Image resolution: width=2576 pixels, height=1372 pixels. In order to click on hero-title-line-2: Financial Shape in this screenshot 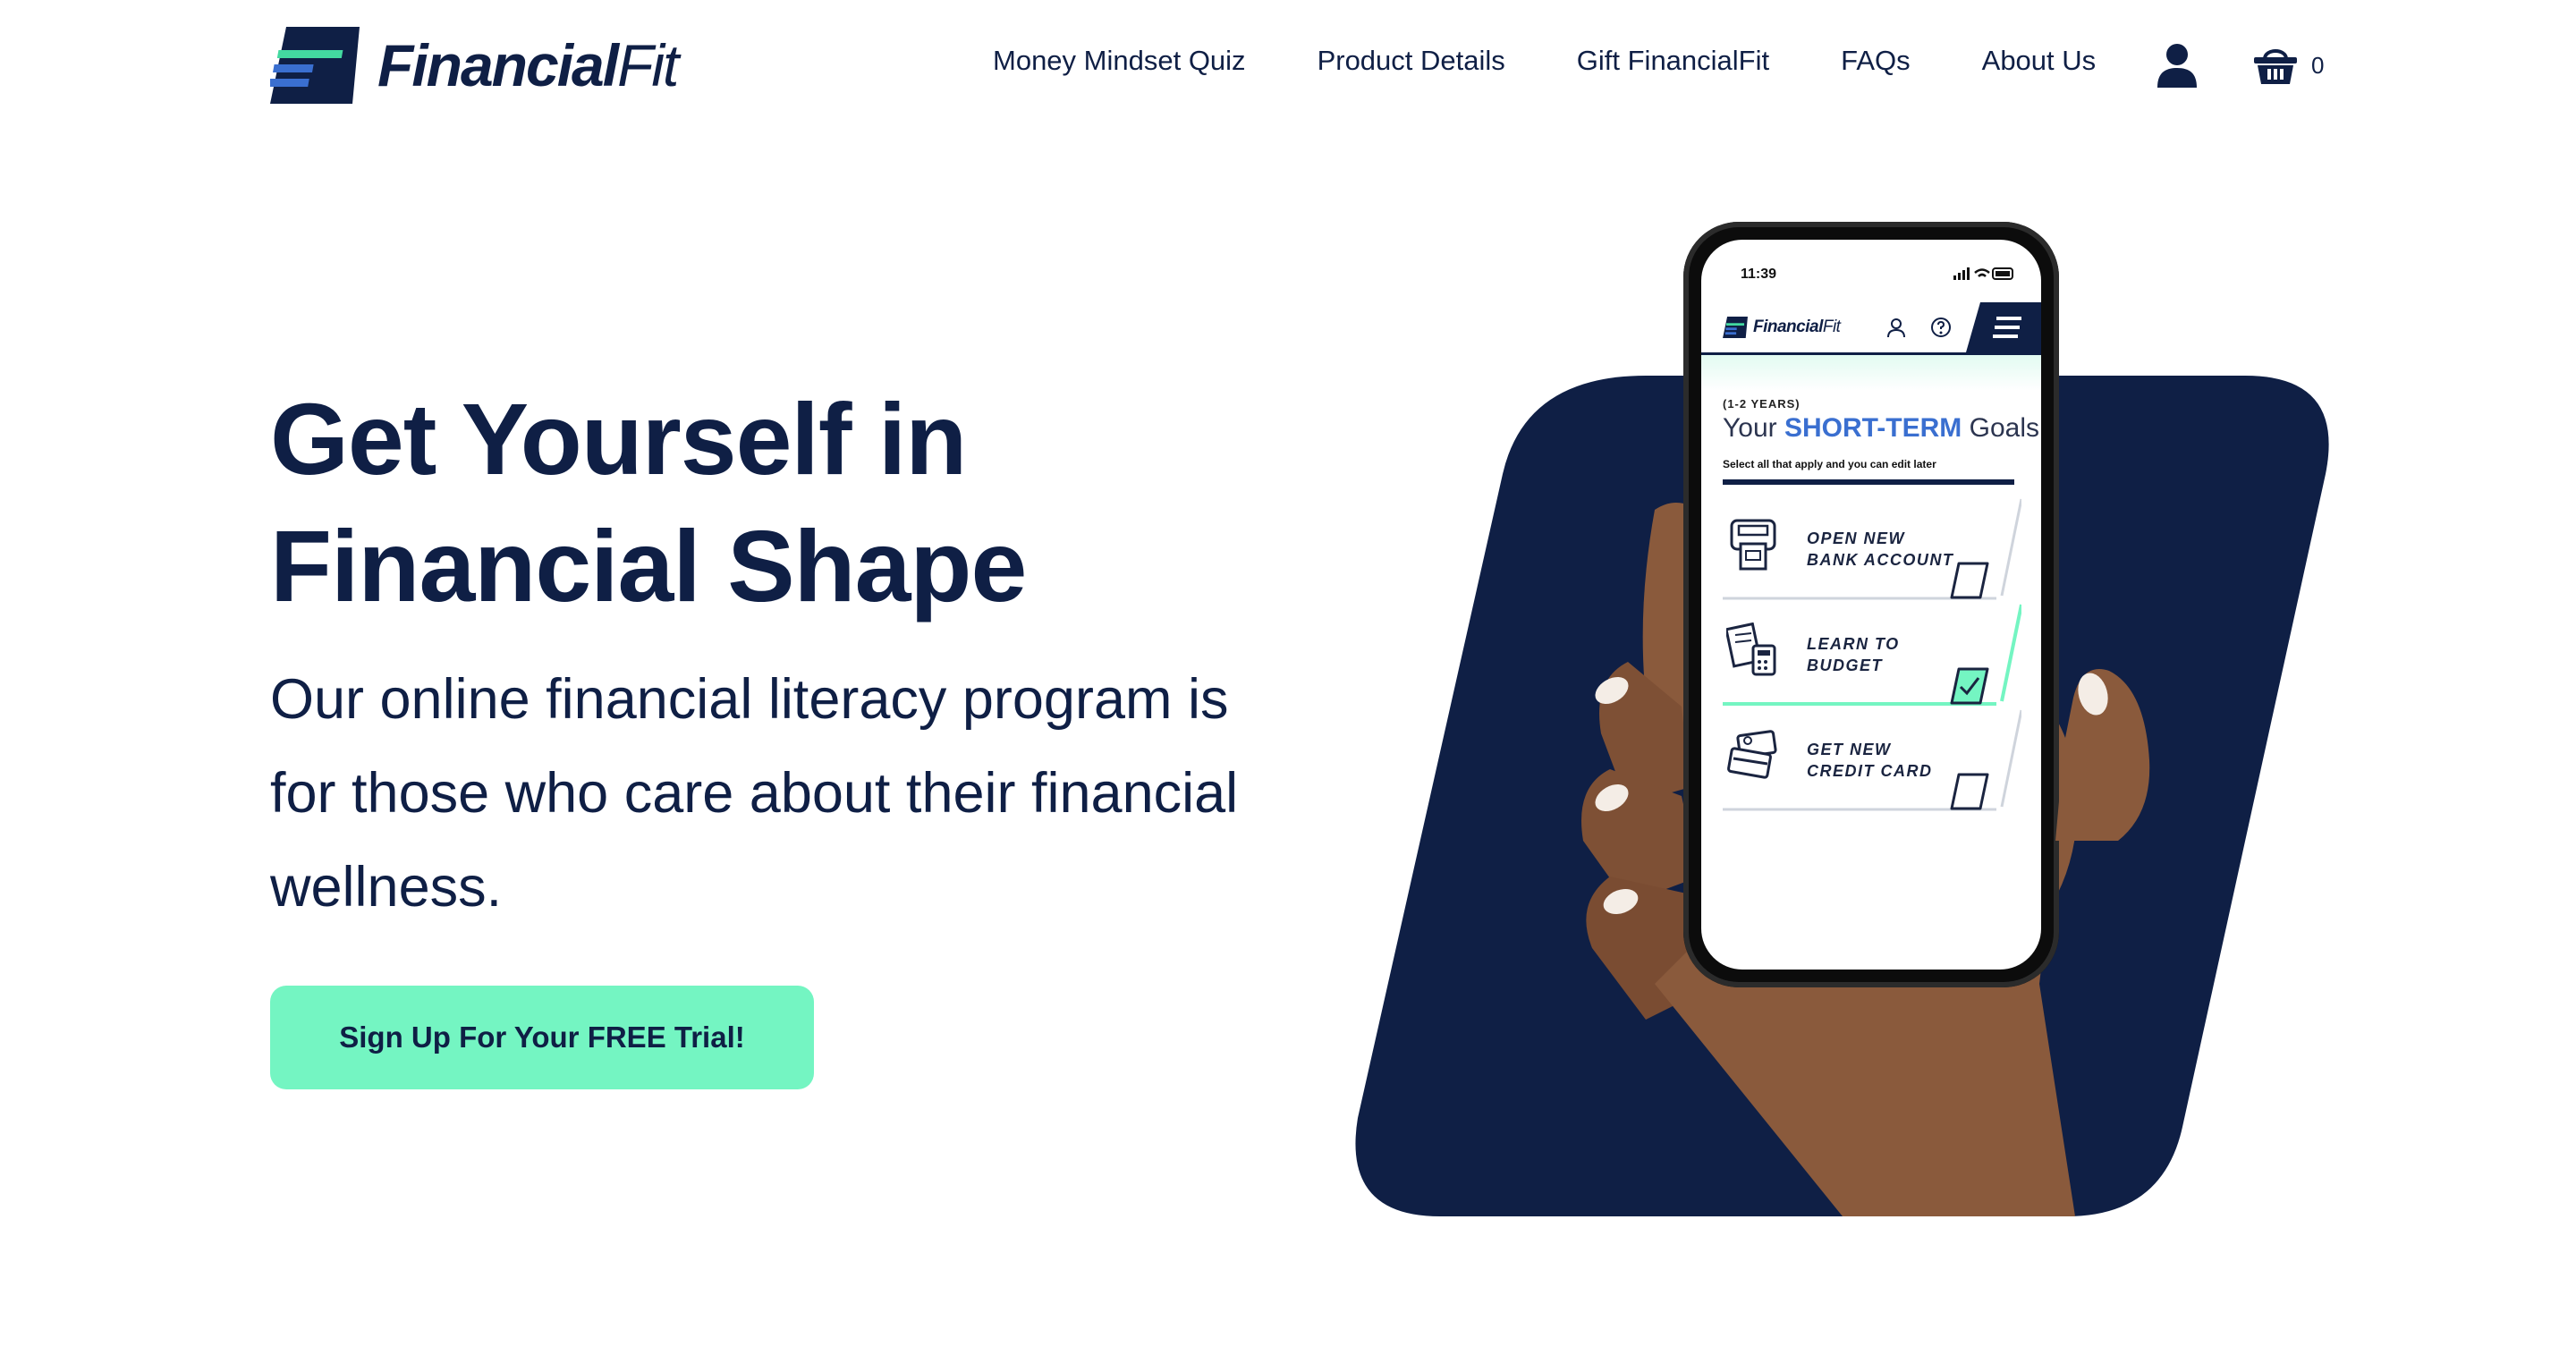, I will do `click(648, 566)`.